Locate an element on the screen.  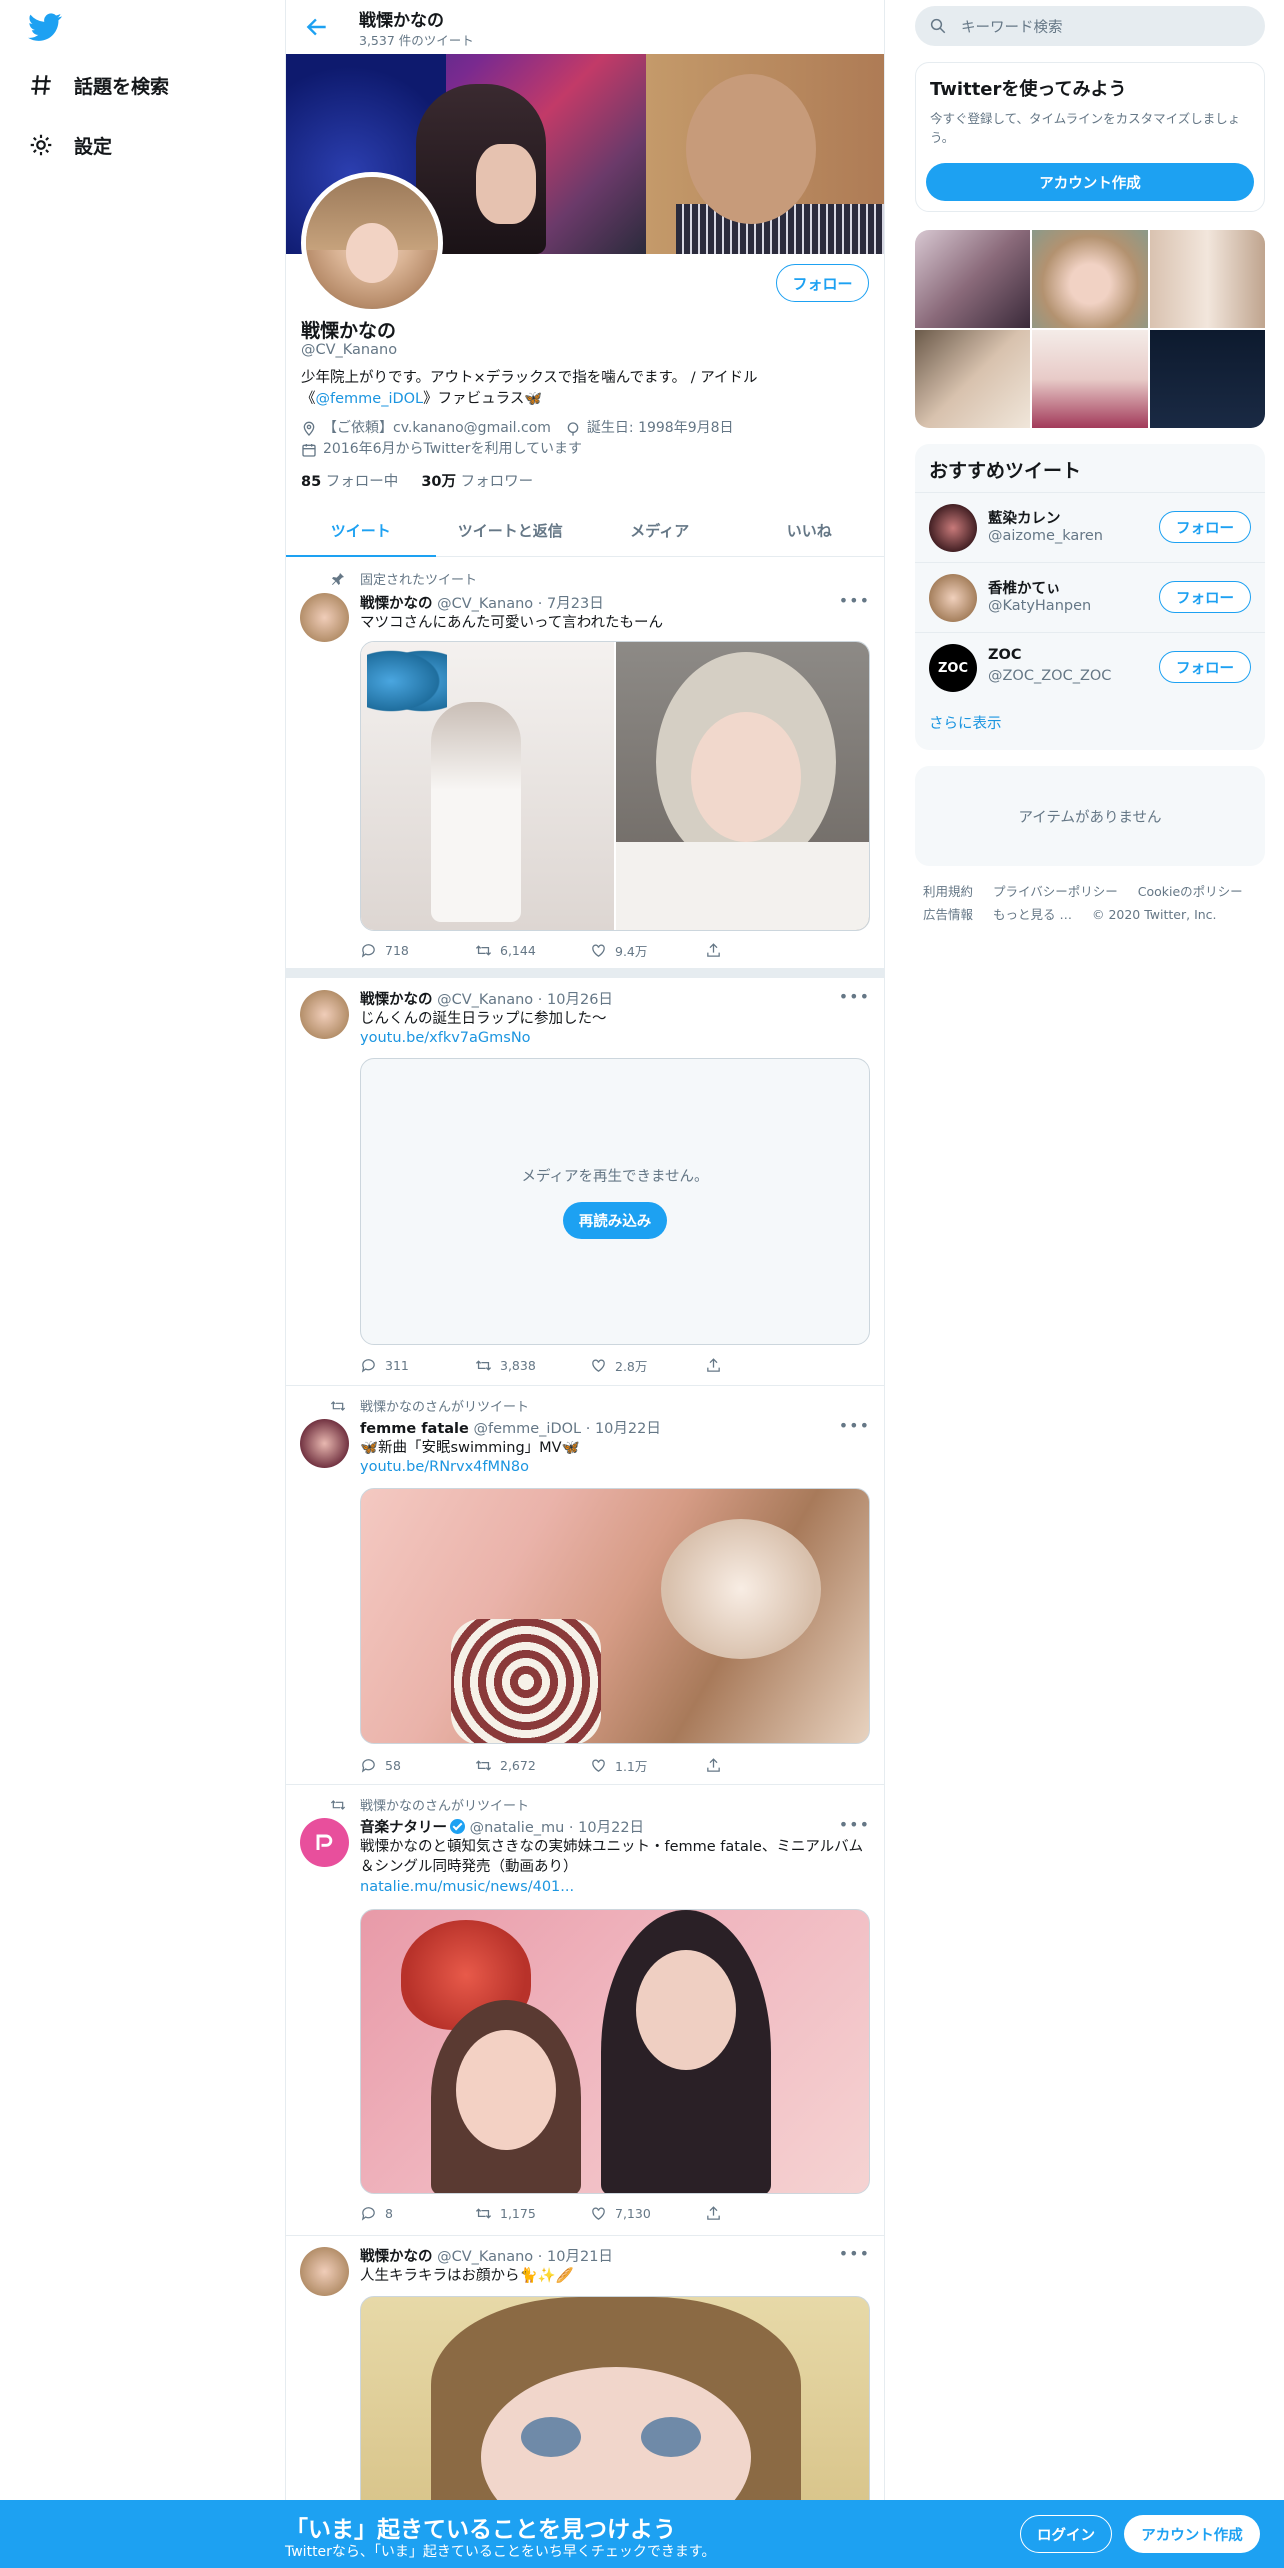
reply-button: 58 is located at coordinates (417, 1765).